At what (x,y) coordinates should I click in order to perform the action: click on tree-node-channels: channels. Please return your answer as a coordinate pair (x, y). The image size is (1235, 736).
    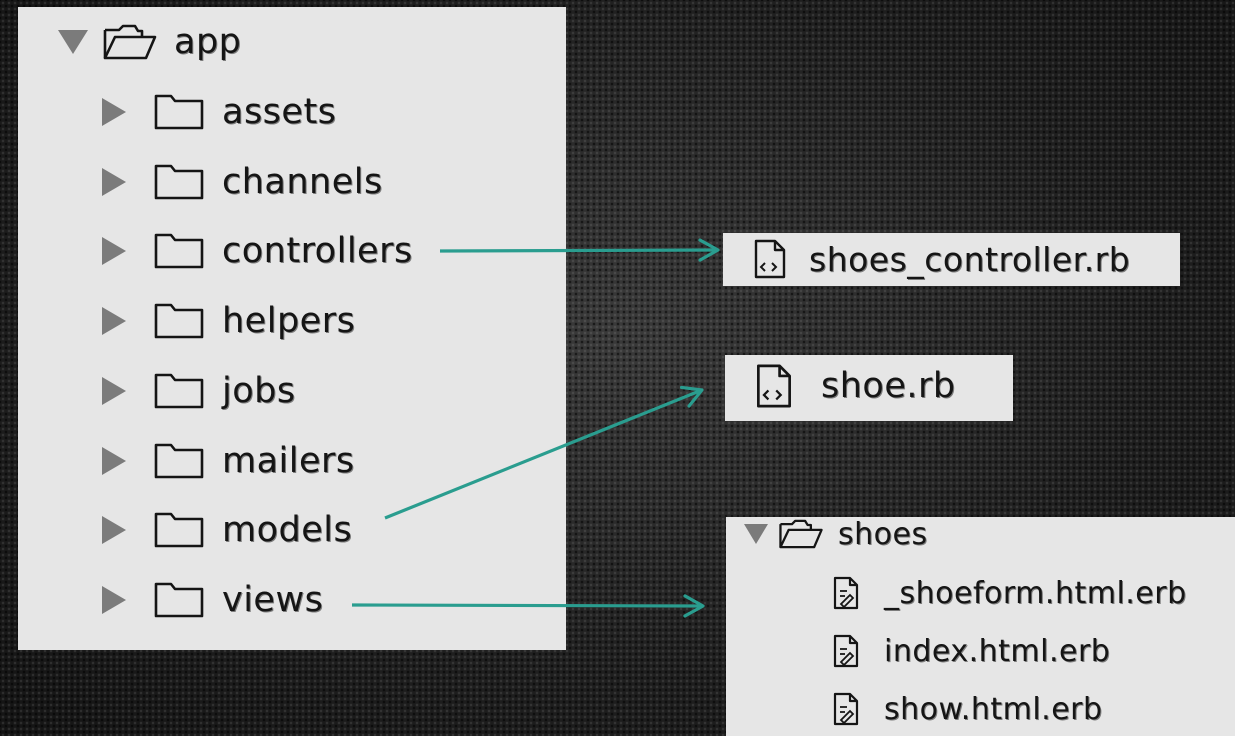
    Looking at the image, I should click on (242, 182).